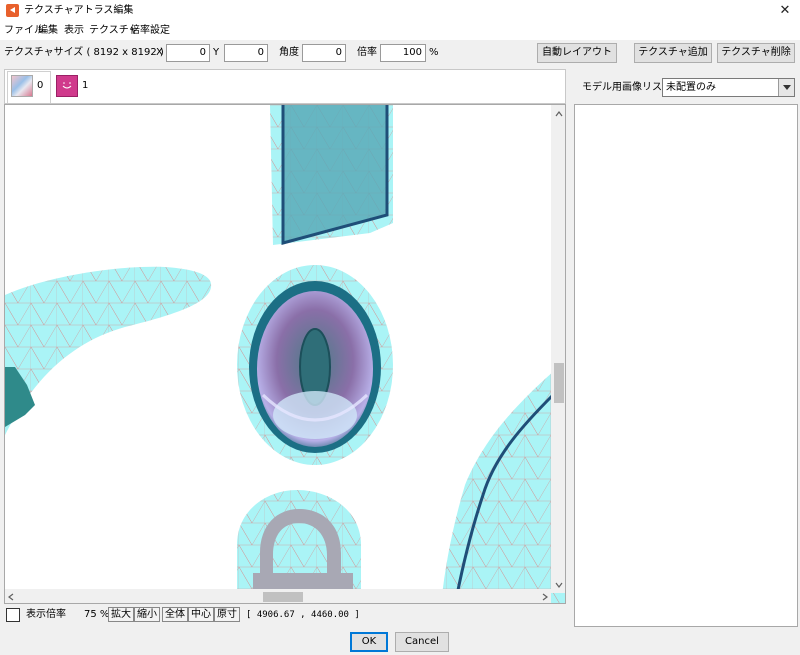  Describe the element at coordinates (85, 85) in the screenshot. I see `tab-index: 1` at that location.